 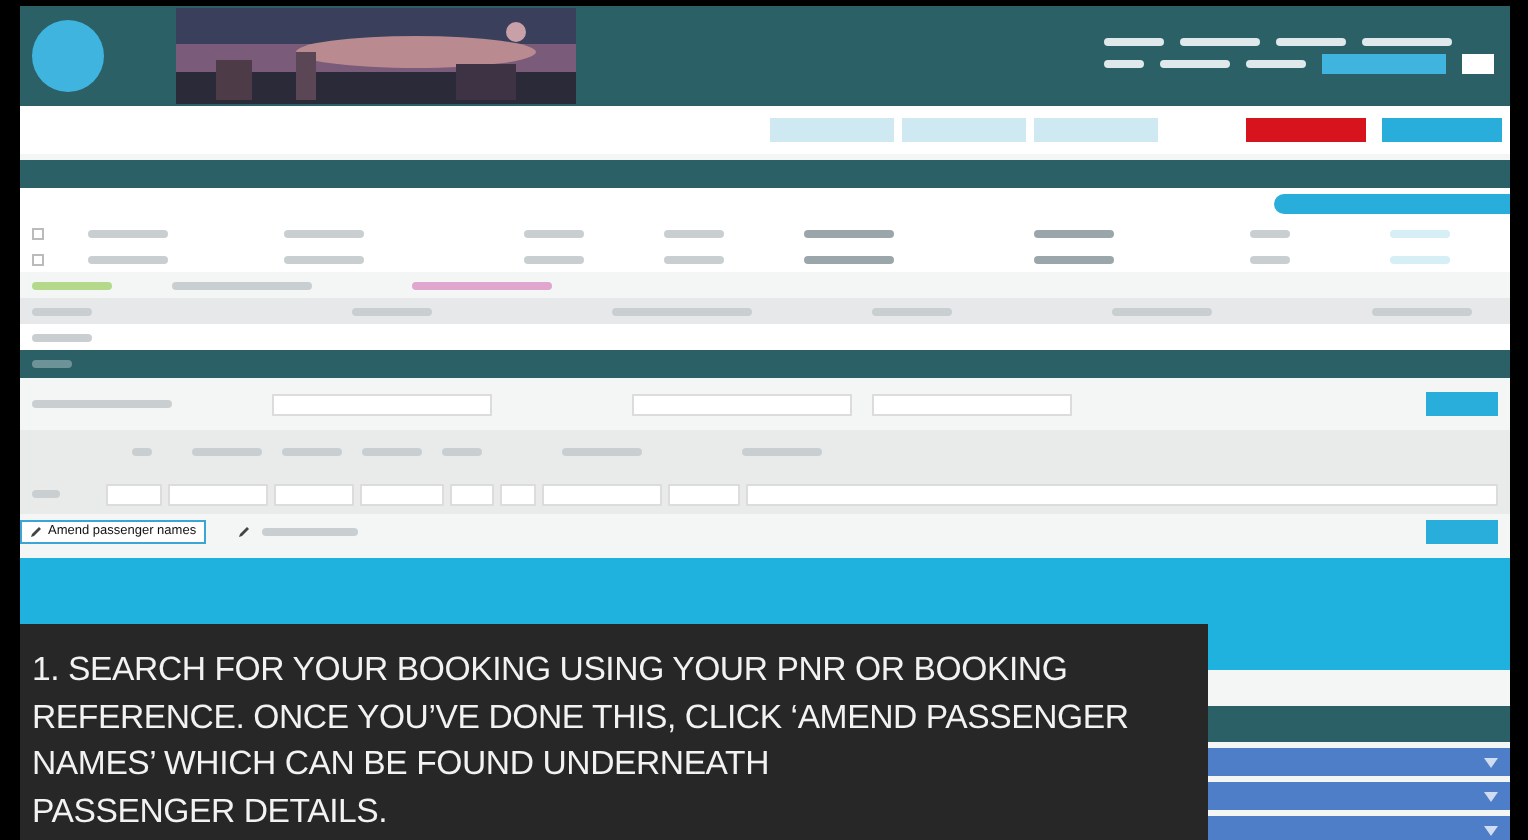 What do you see at coordinates (1442, 130) in the screenshot?
I see `pay-button` at bounding box center [1442, 130].